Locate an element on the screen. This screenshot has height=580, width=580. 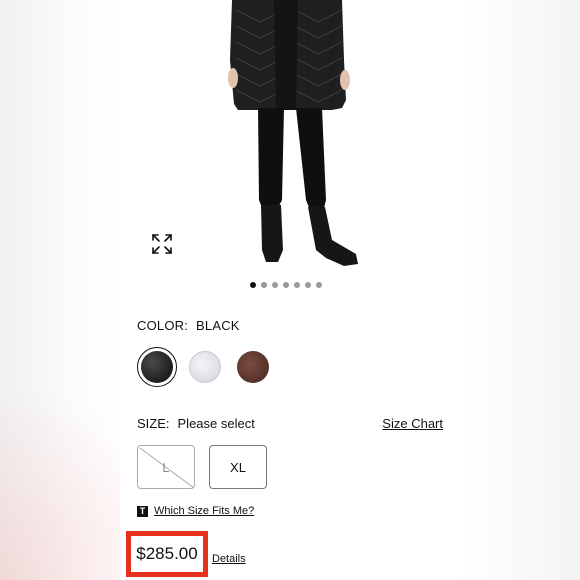
color-swatch-brown is located at coordinates (253, 367).